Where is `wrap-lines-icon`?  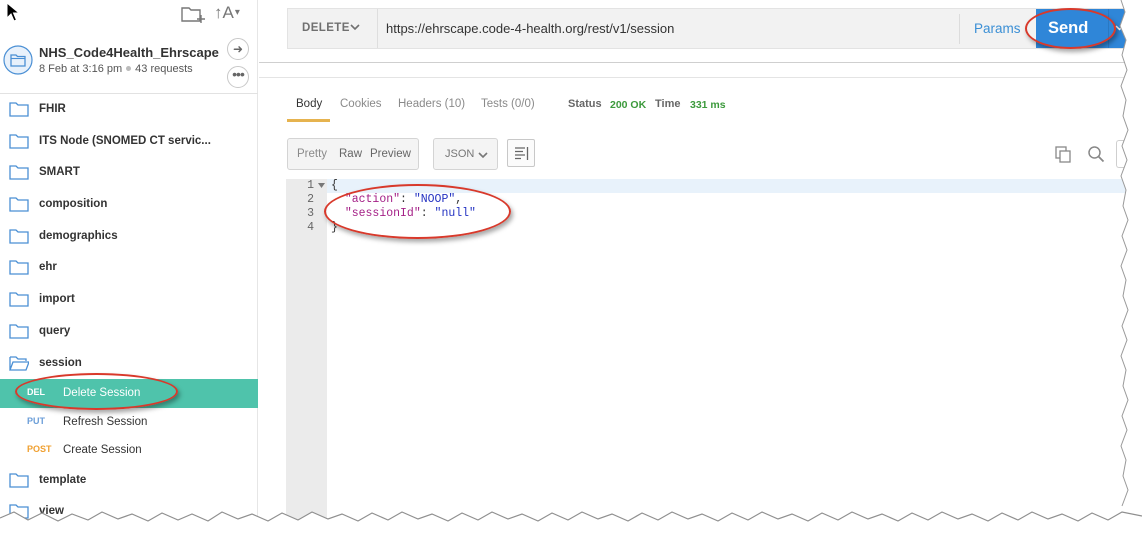 wrap-lines-icon is located at coordinates (522, 153).